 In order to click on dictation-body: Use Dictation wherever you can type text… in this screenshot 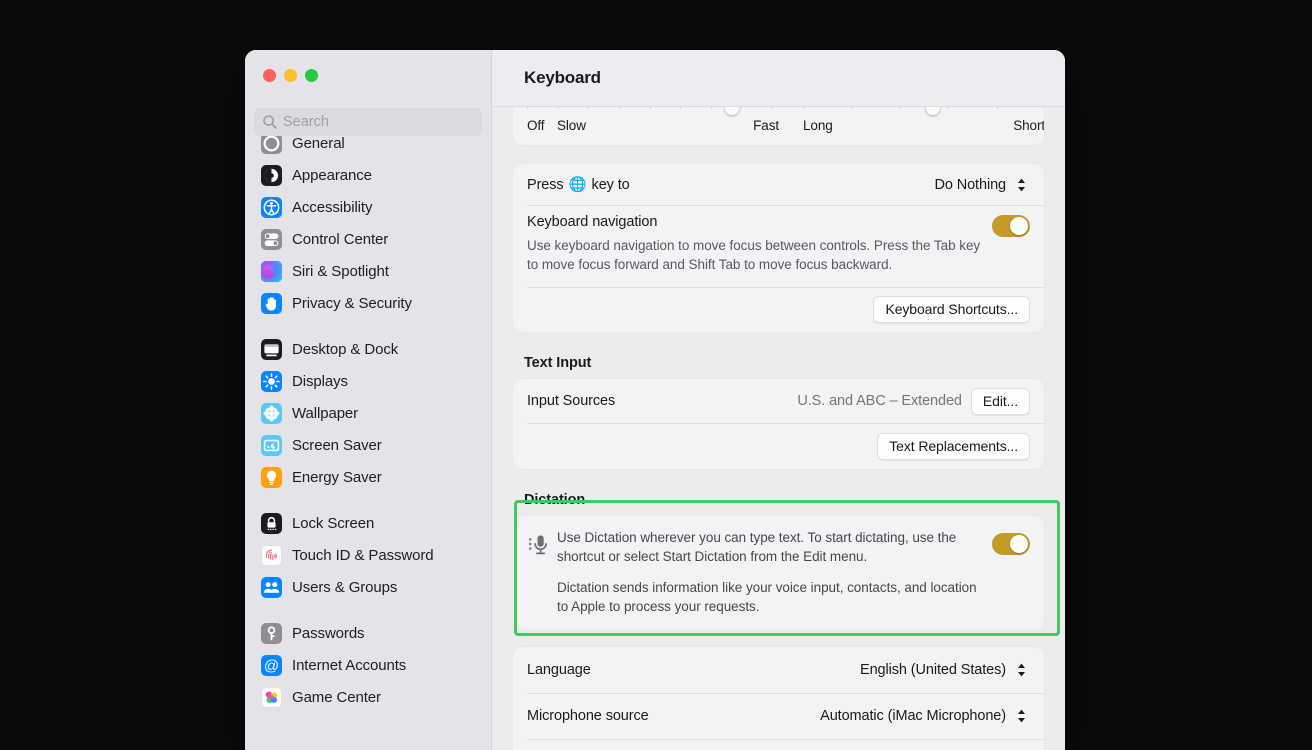, I will do `click(778, 573)`.